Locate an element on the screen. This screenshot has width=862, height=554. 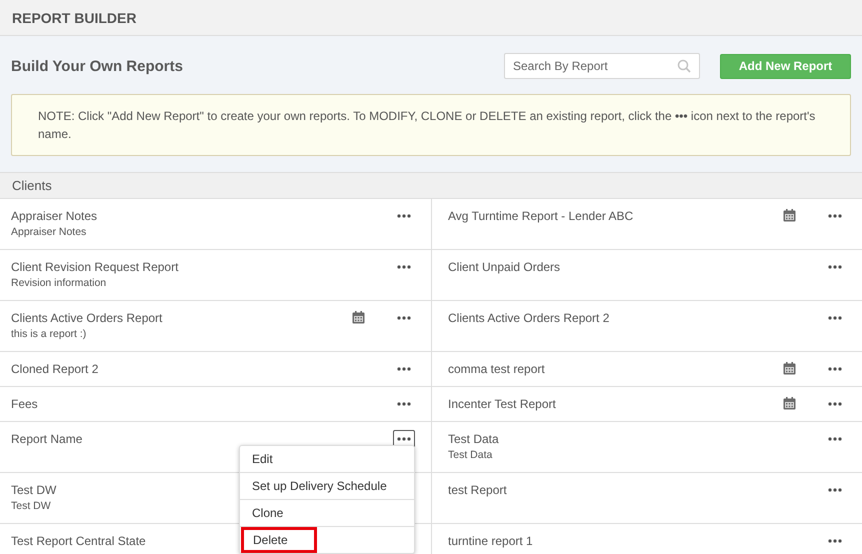
page-heading: Build Your Own Reports is located at coordinates (97, 66).